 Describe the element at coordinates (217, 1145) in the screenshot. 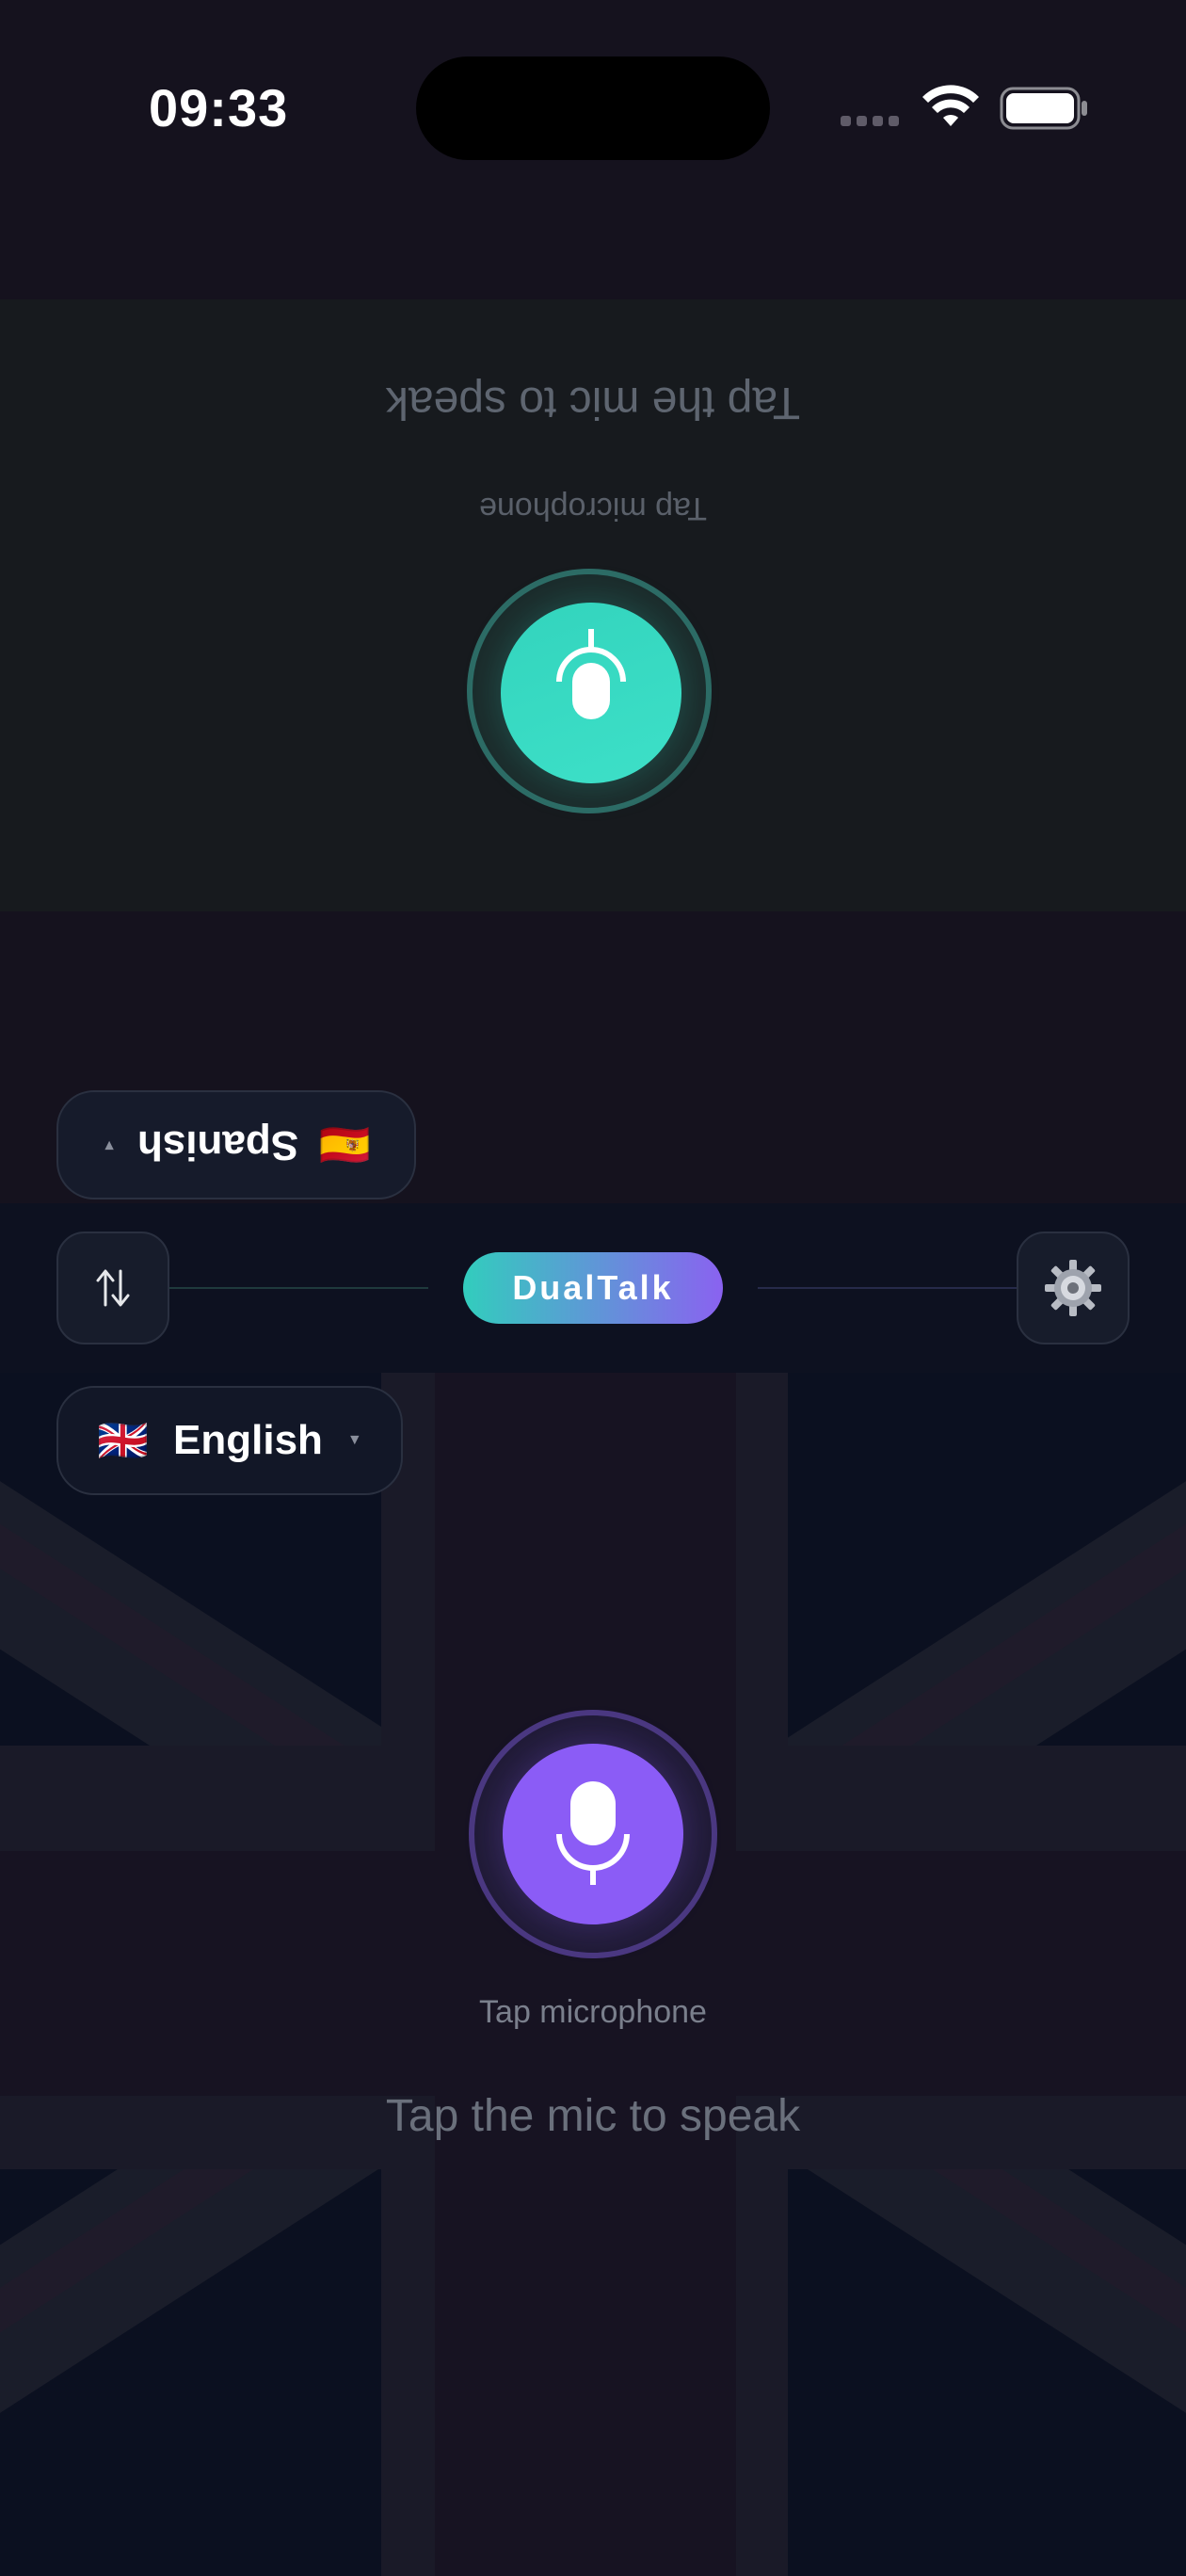

I see `partner-language-label: Spanish` at that location.